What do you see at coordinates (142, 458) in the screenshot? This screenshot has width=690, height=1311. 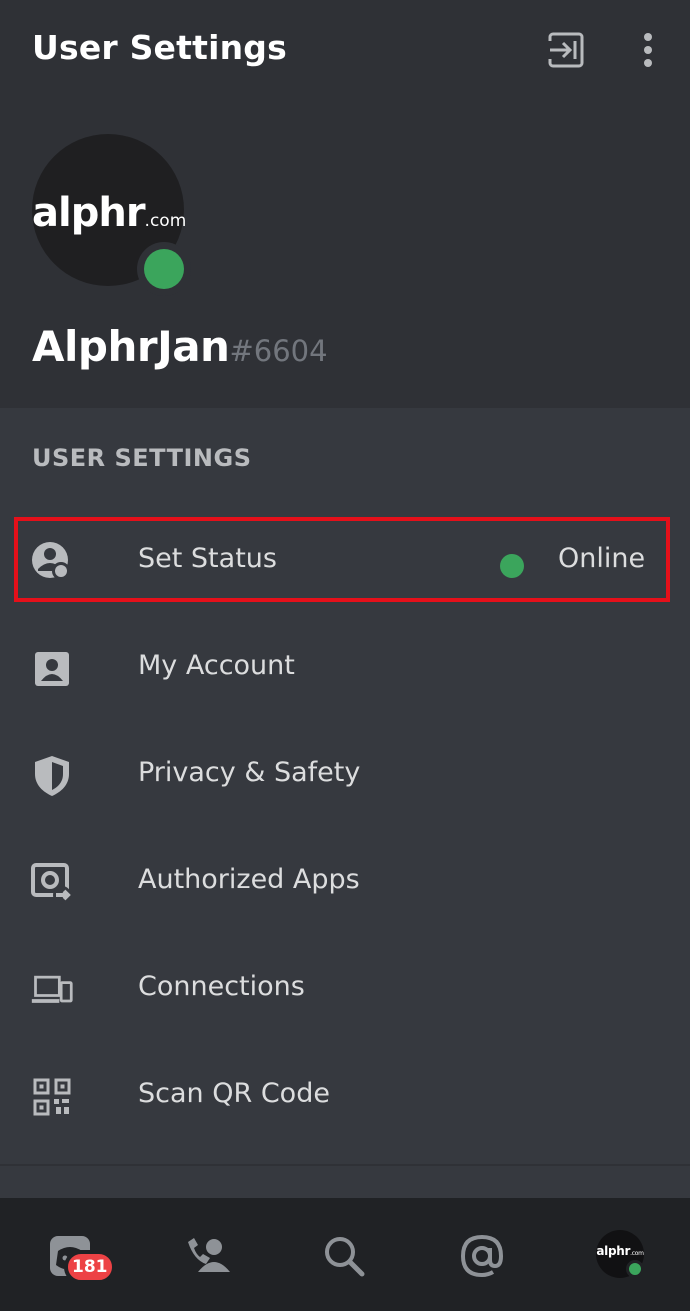 I see `section-label: USER SETTINGS` at bounding box center [142, 458].